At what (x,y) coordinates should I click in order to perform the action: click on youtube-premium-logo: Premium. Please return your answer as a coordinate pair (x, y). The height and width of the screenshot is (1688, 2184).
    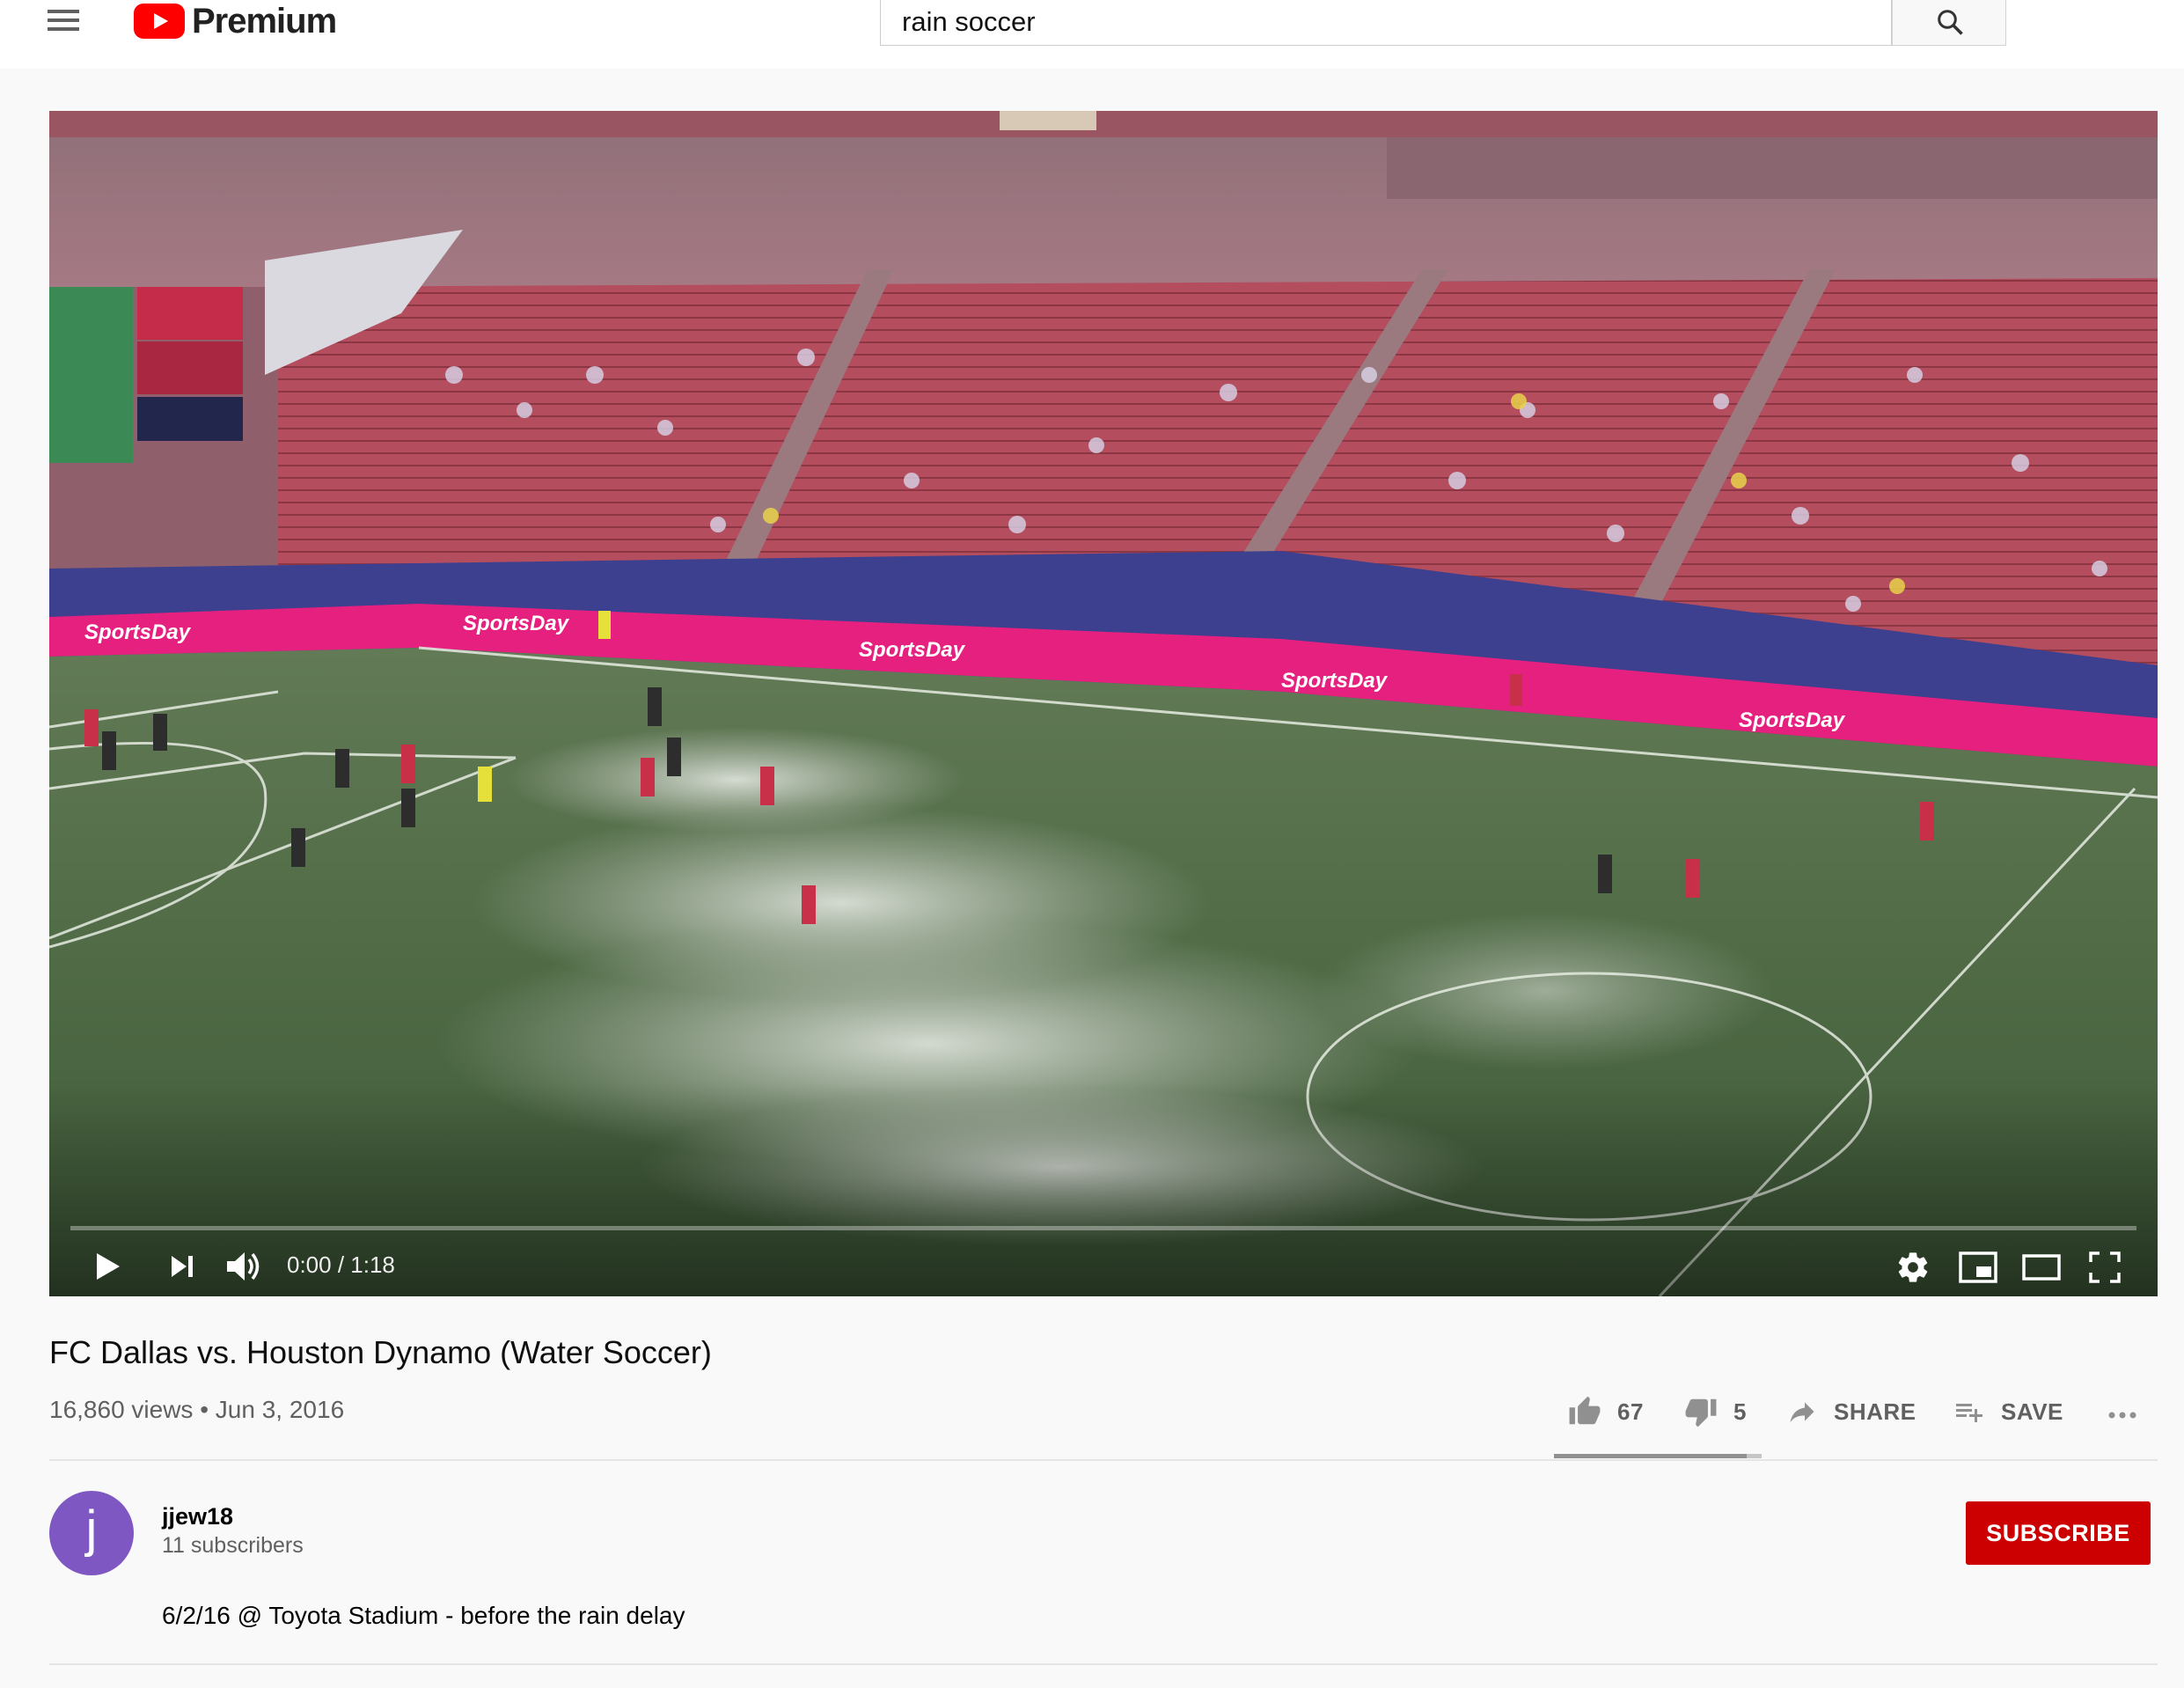
    Looking at the image, I should click on (235, 21).